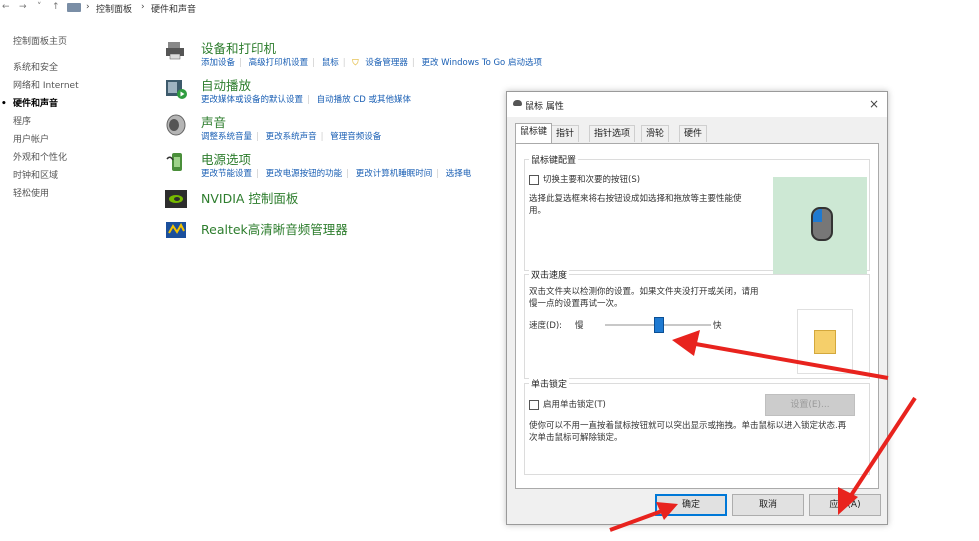 The image size is (979, 541). What do you see at coordinates (655, 133) in the screenshot?
I see `tab-wheel: 滑轮` at bounding box center [655, 133].